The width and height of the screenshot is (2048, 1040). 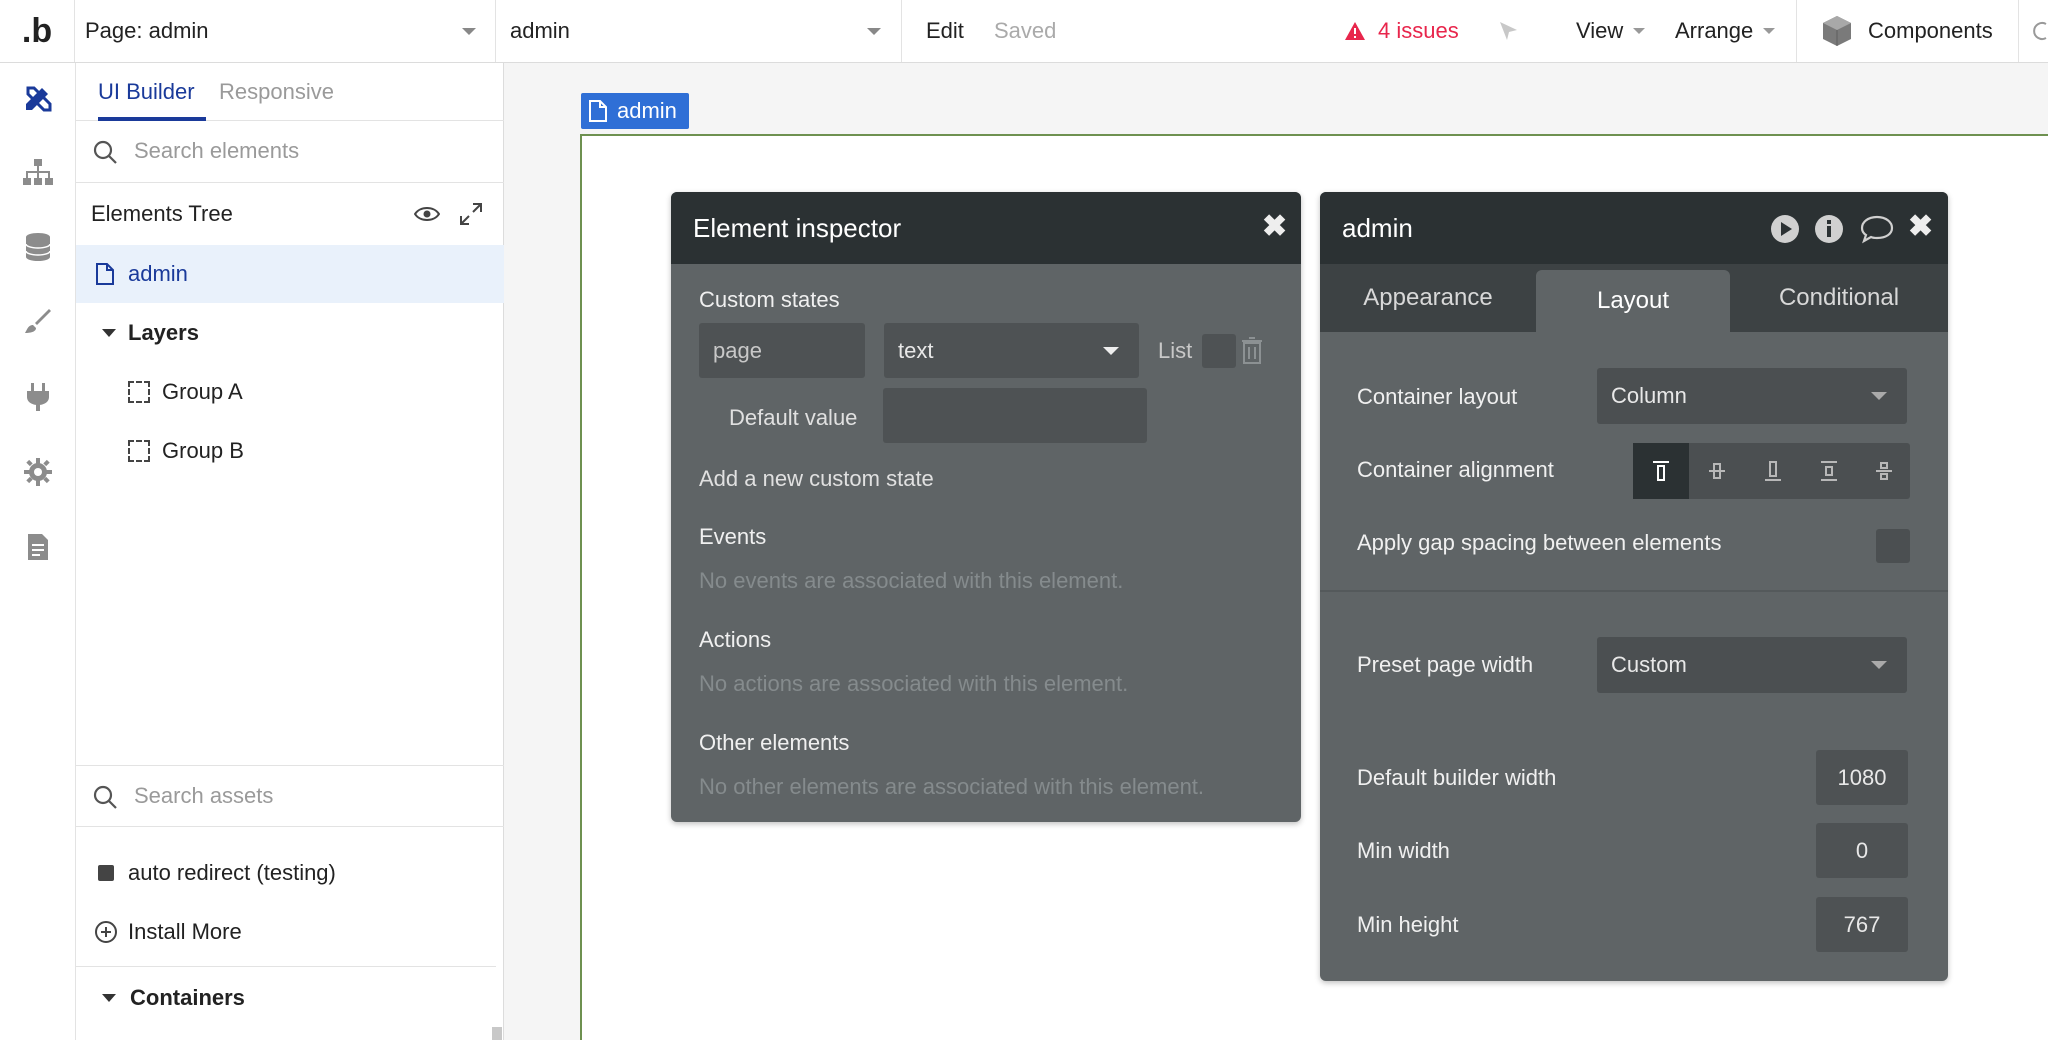 I want to click on comment-icon, so click(x=1877, y=229).